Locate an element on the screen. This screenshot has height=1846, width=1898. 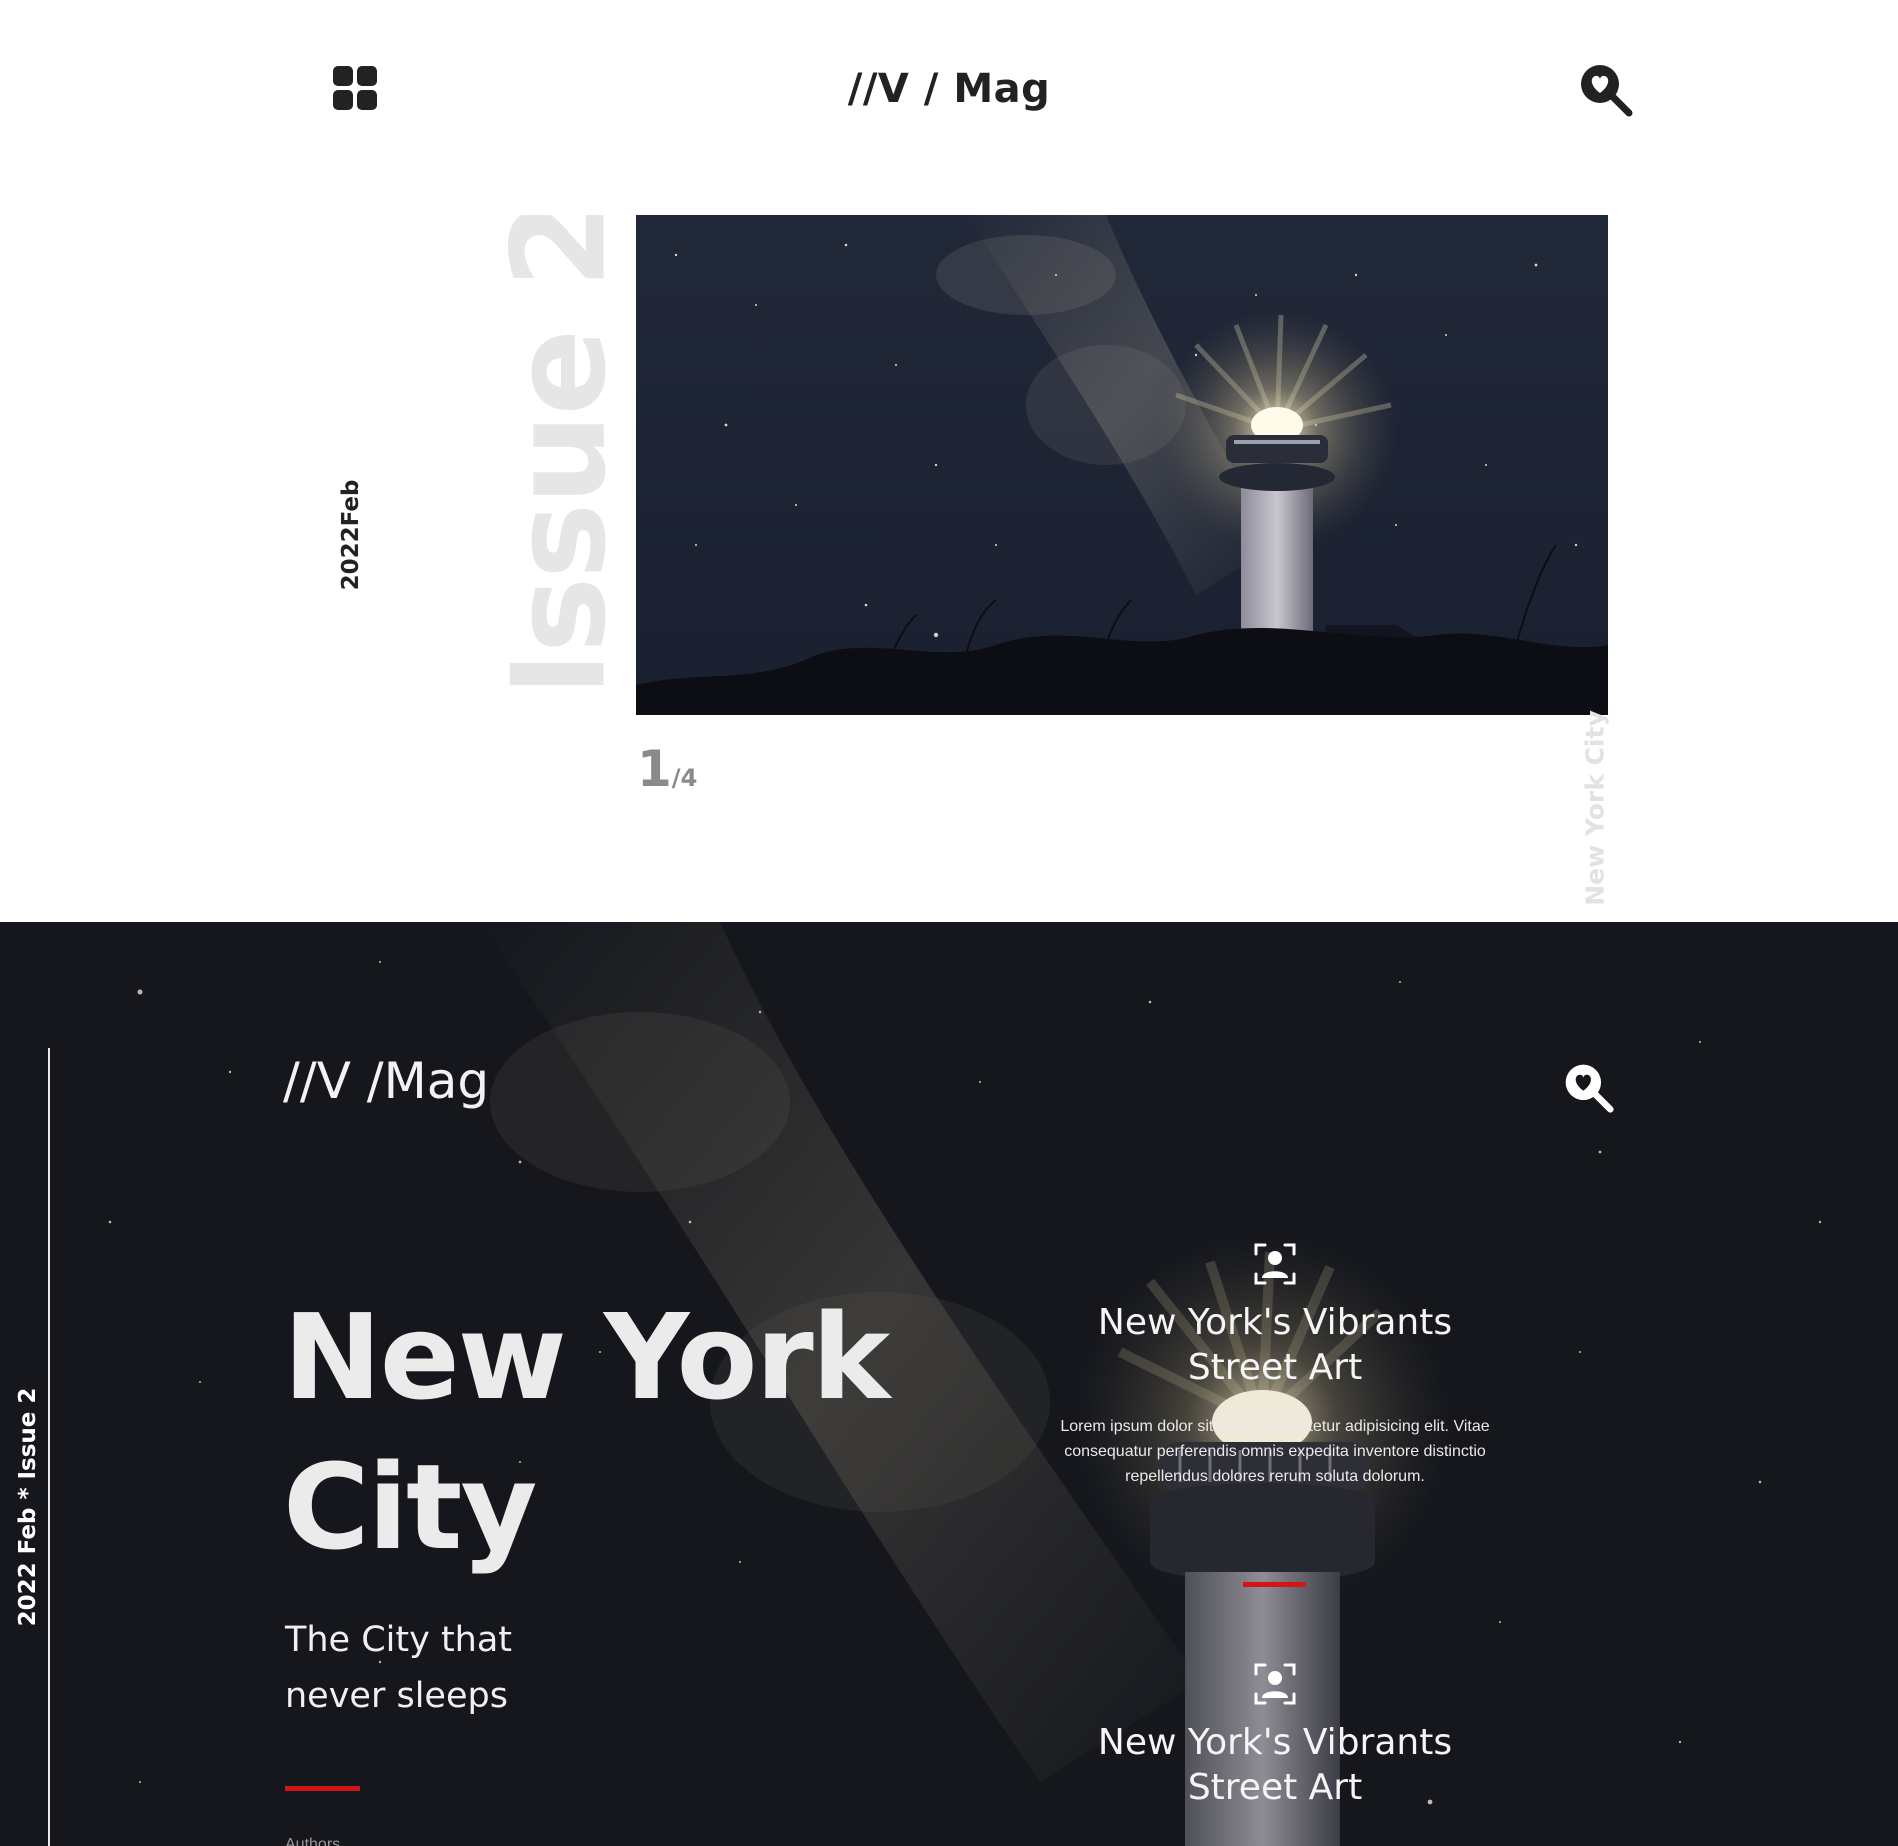
feature-subline: The City that never sleeps is located at coordinates (399, 1668).